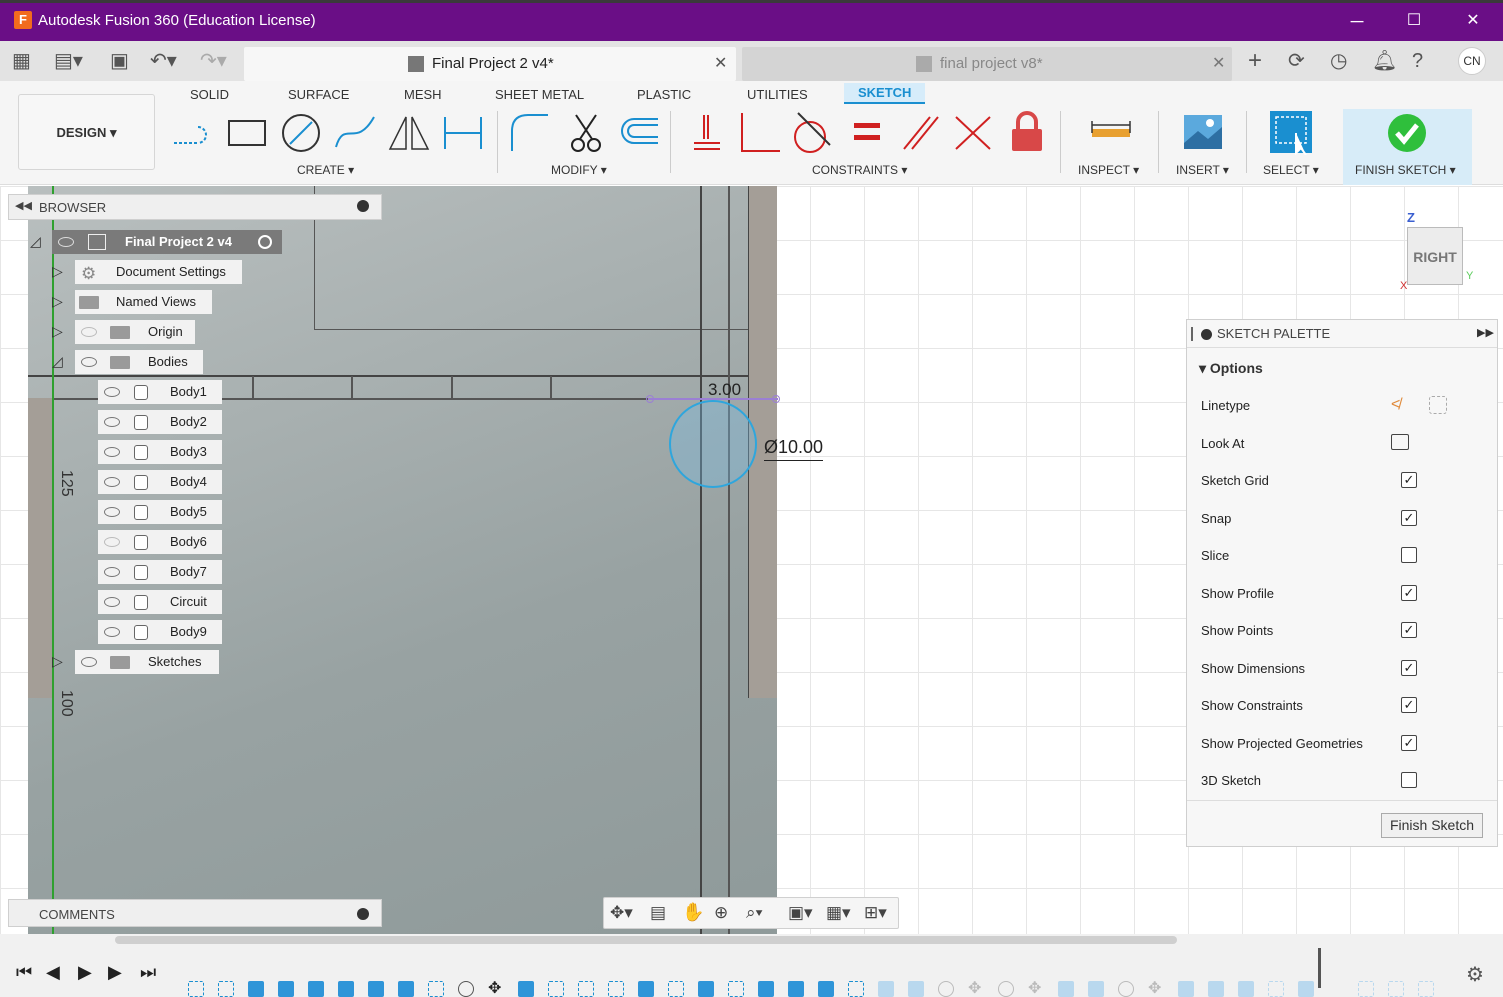 Image resolution: width=1503 pixels, height=997 pixels. What do you see at coordinates (987, 64) in the screenshot?
I see `tab-final-project-v8: final project v8* ✕` at bounding box center [987, 64].